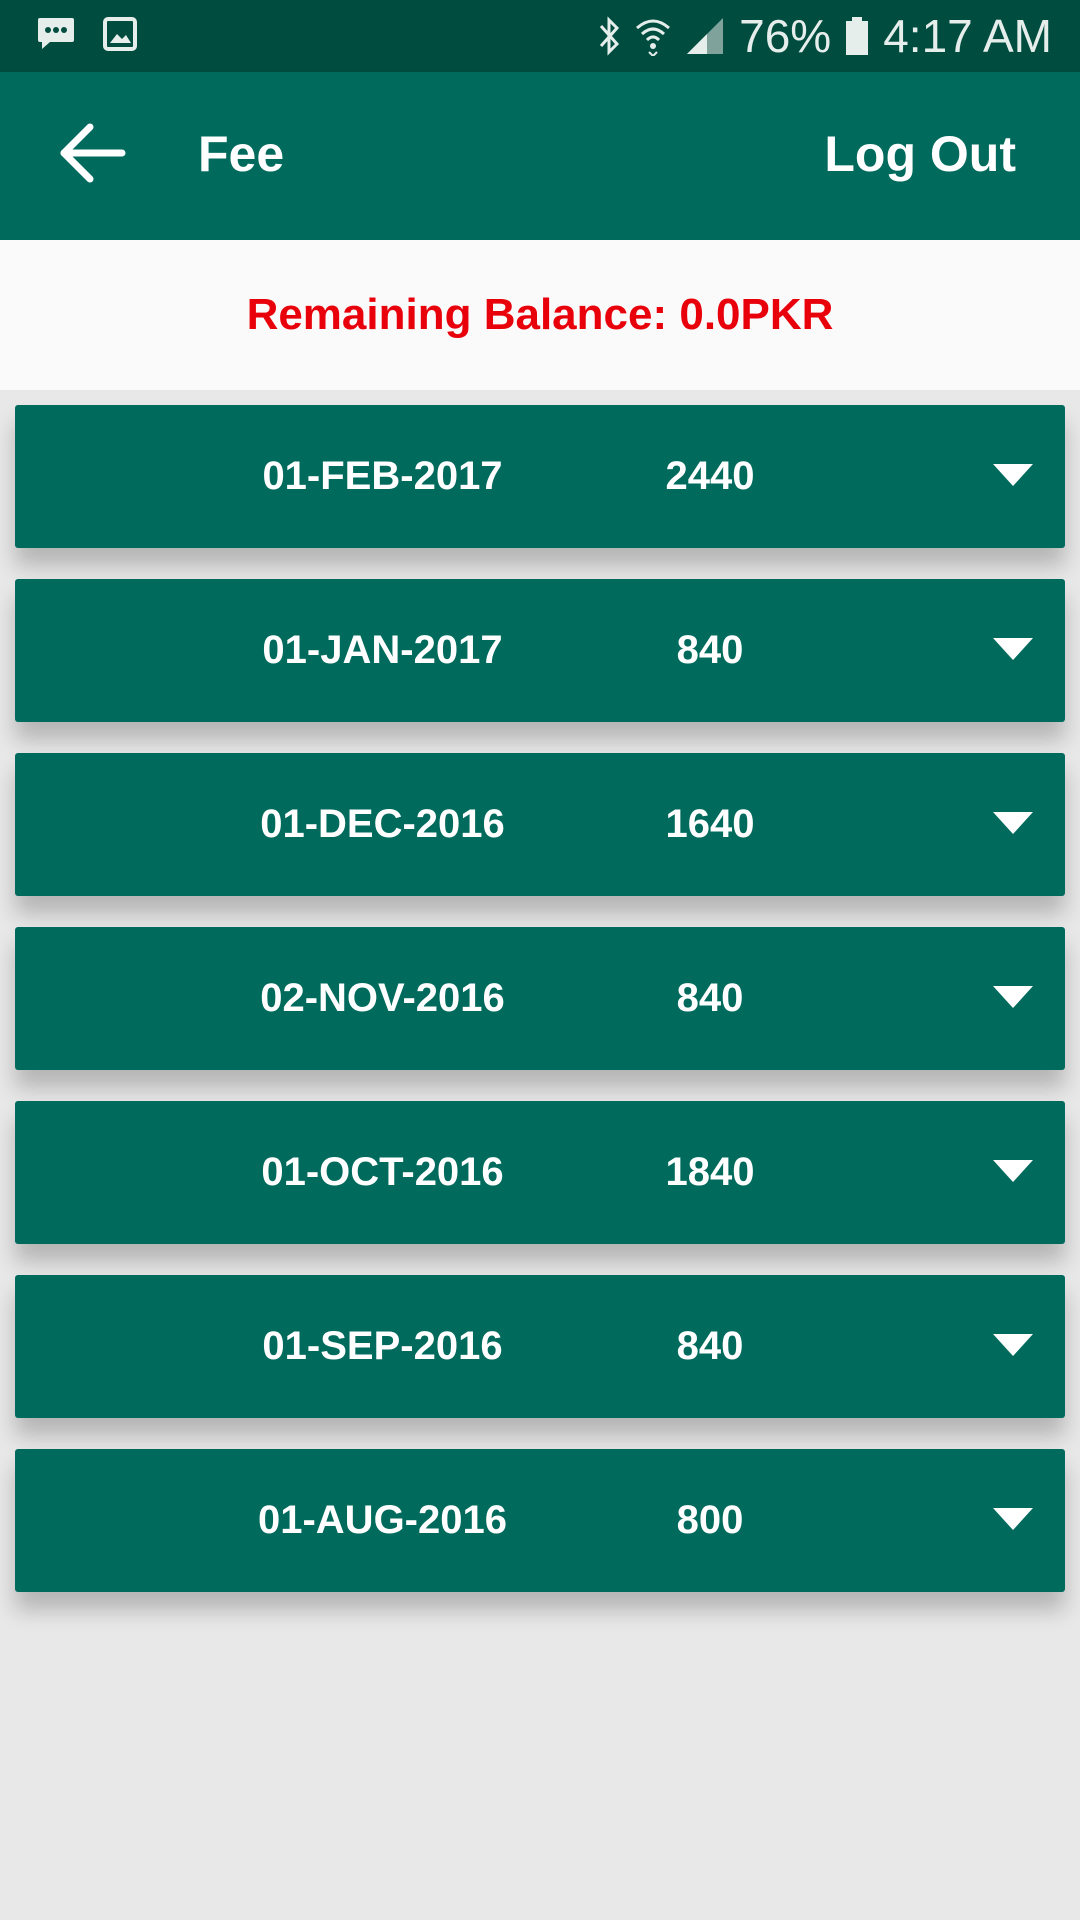  What do you see at coordinates (653, 36) in the screenshot?
I see `wifi-icon` at bounding box center [653, 36].